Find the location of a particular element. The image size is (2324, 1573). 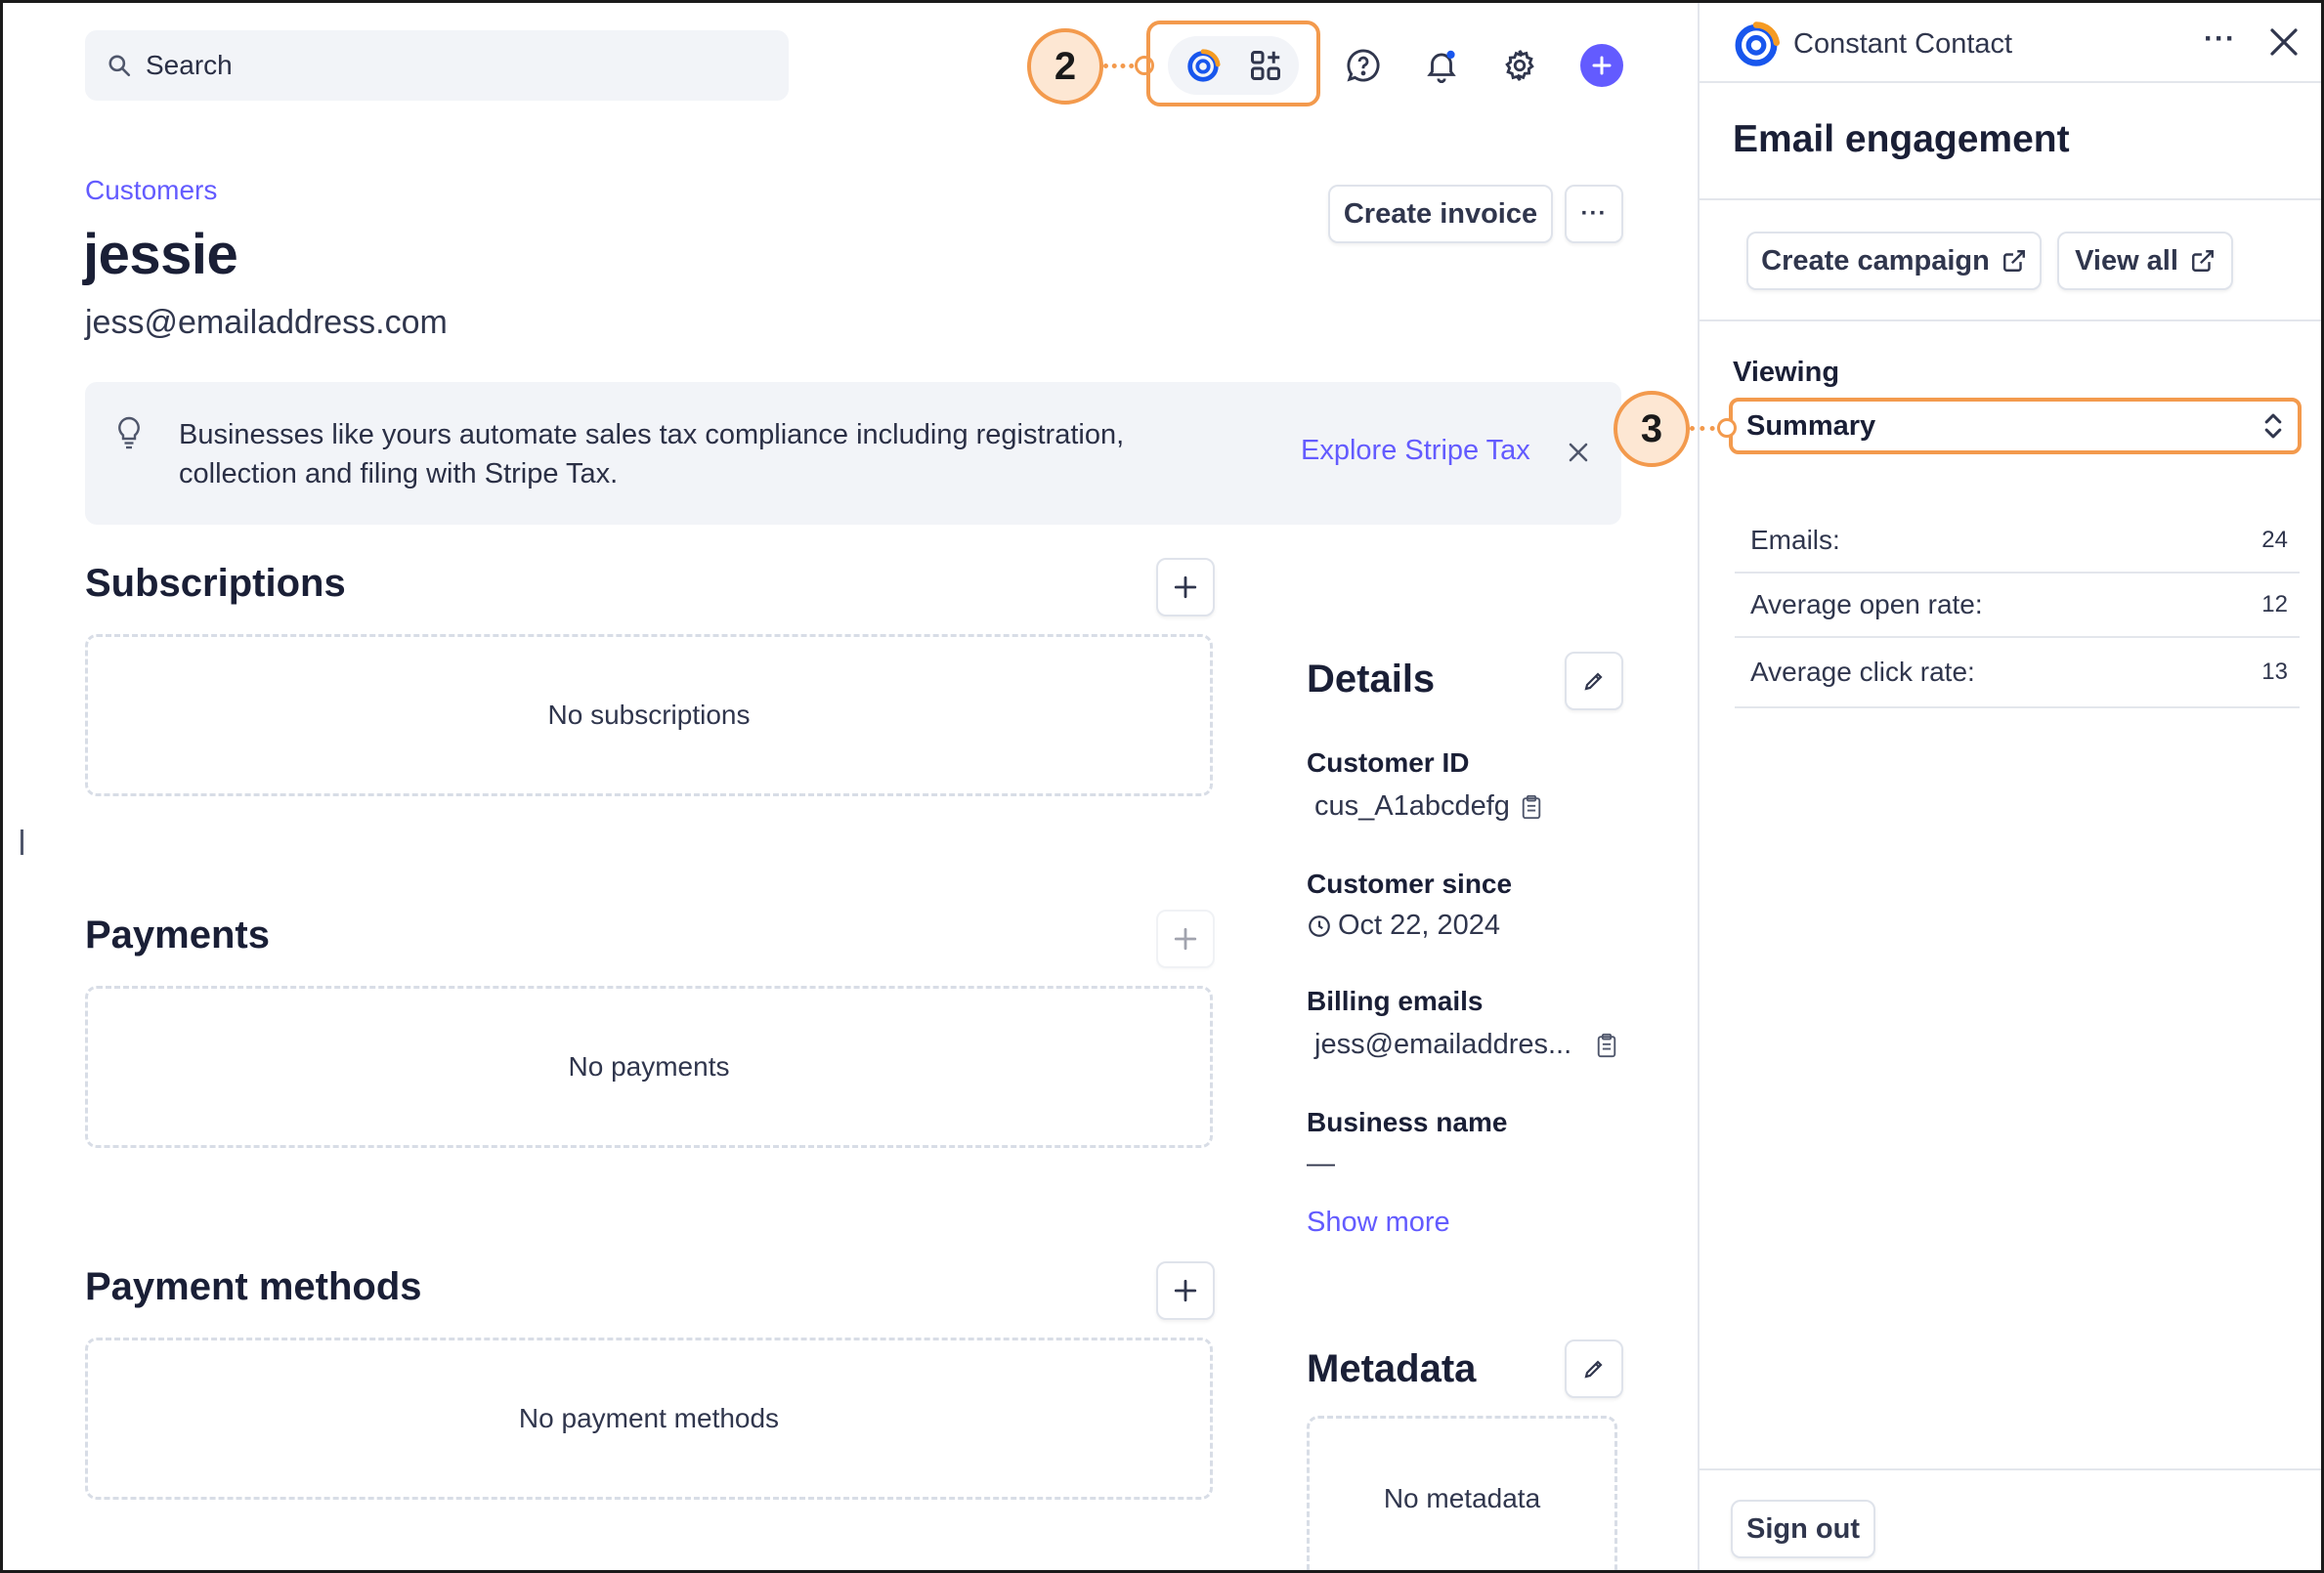

stat-value: 13 is located at coordinates (2274, 672).